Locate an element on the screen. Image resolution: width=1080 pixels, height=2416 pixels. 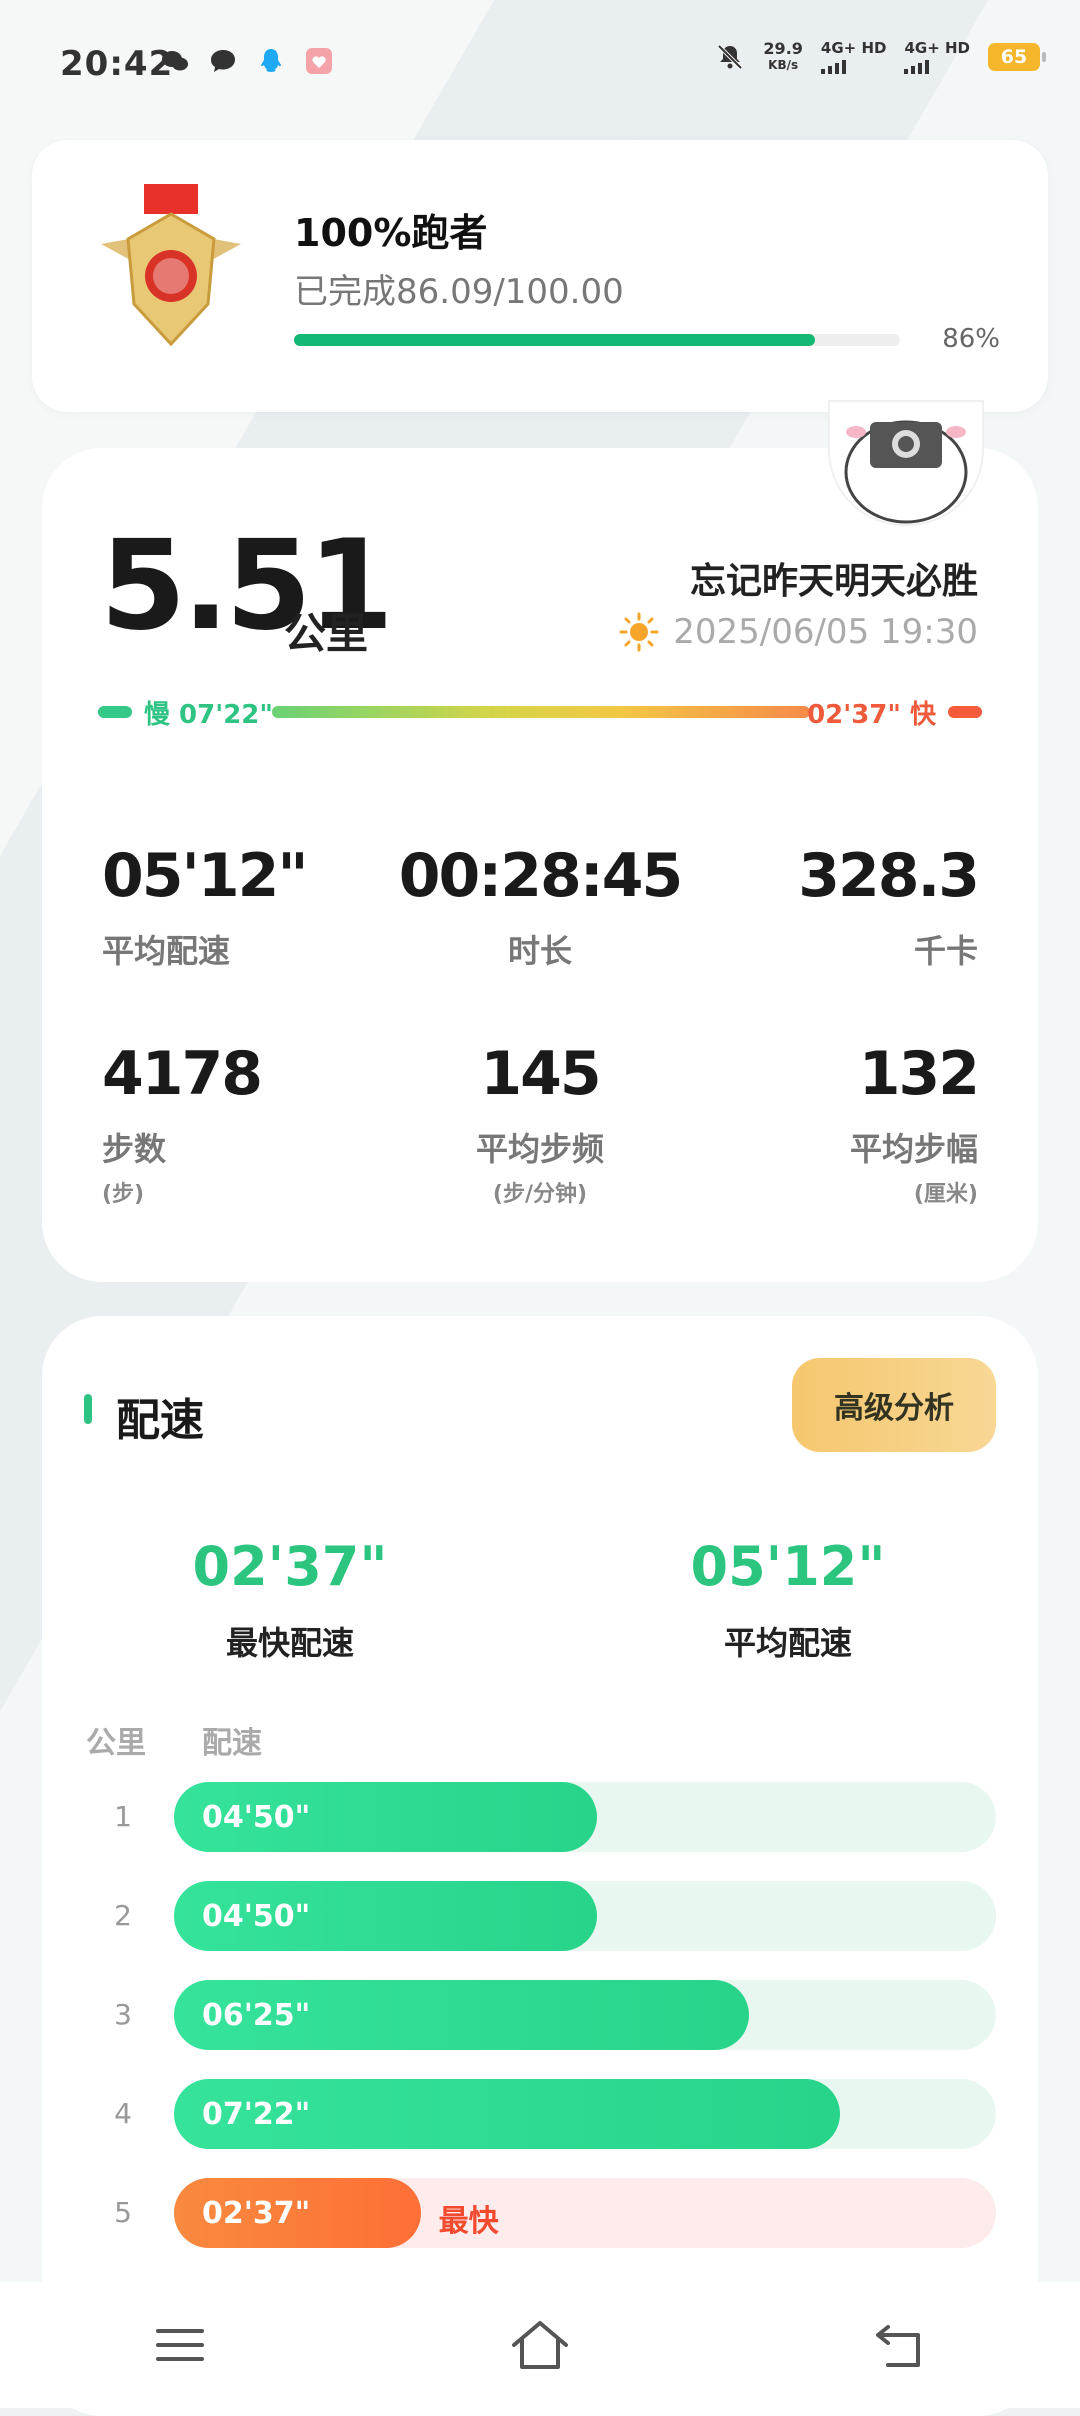
home-button is located at coordinates (540, 2345).